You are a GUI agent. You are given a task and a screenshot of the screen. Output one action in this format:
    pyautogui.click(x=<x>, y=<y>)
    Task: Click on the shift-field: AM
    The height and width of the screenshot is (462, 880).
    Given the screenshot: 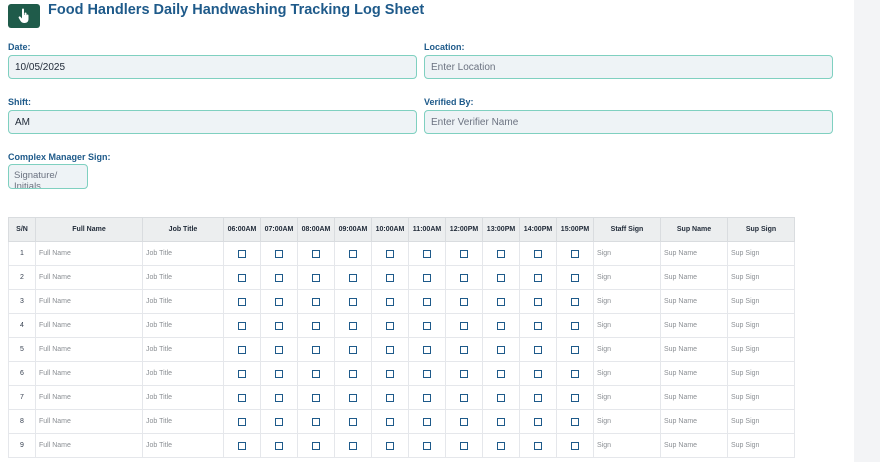 What is the action you would take?
    pyautogui.click(x=212, y=122)
    